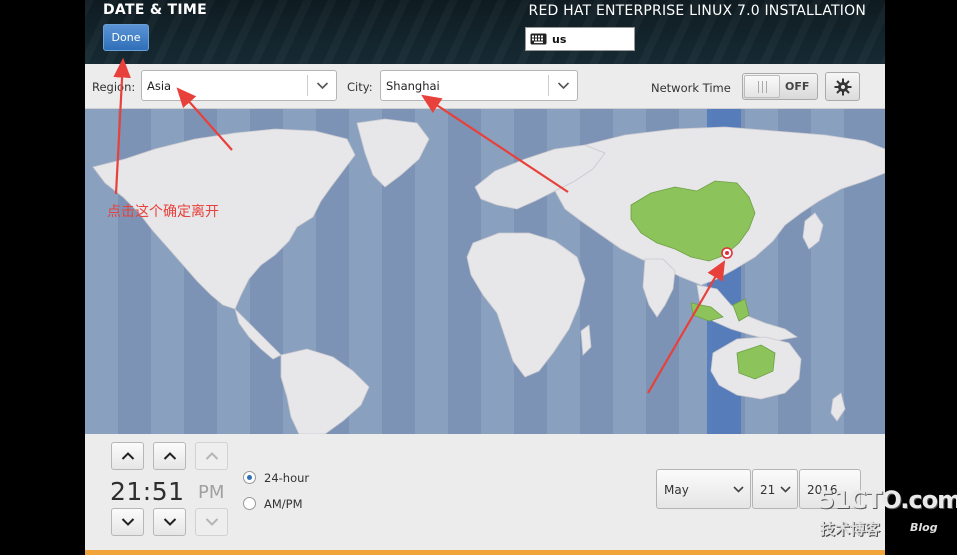 The image size is (957, 555). What do you see at coordinates (413, 86) in the screenshot?
I see `city-value: Shanghai` at bounding box center [413, 86].